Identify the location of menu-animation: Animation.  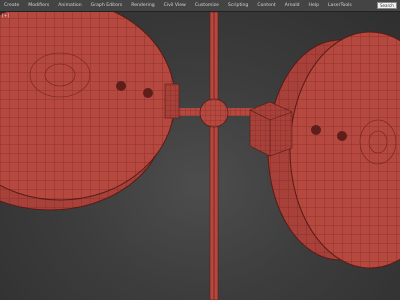
(69, 6).